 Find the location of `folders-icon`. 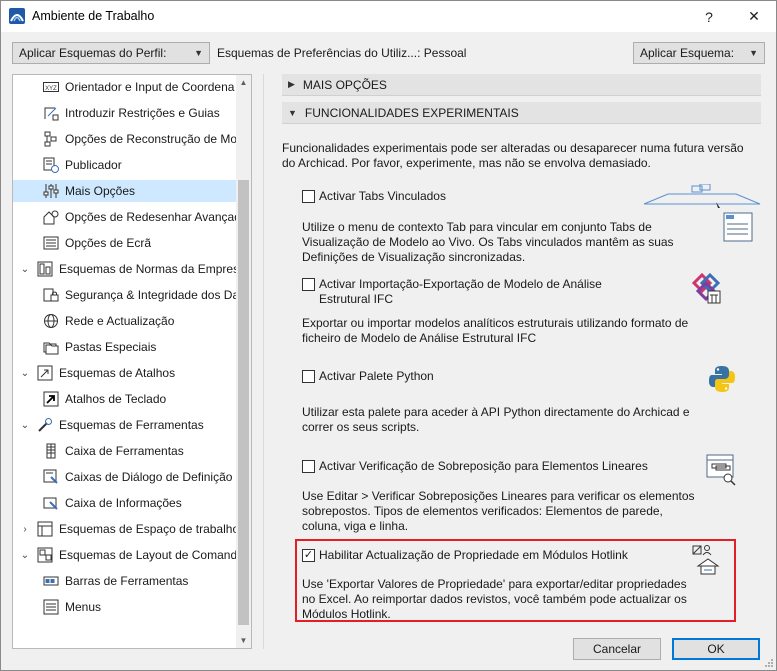

folders-icon is located at coordinates (51, 347).